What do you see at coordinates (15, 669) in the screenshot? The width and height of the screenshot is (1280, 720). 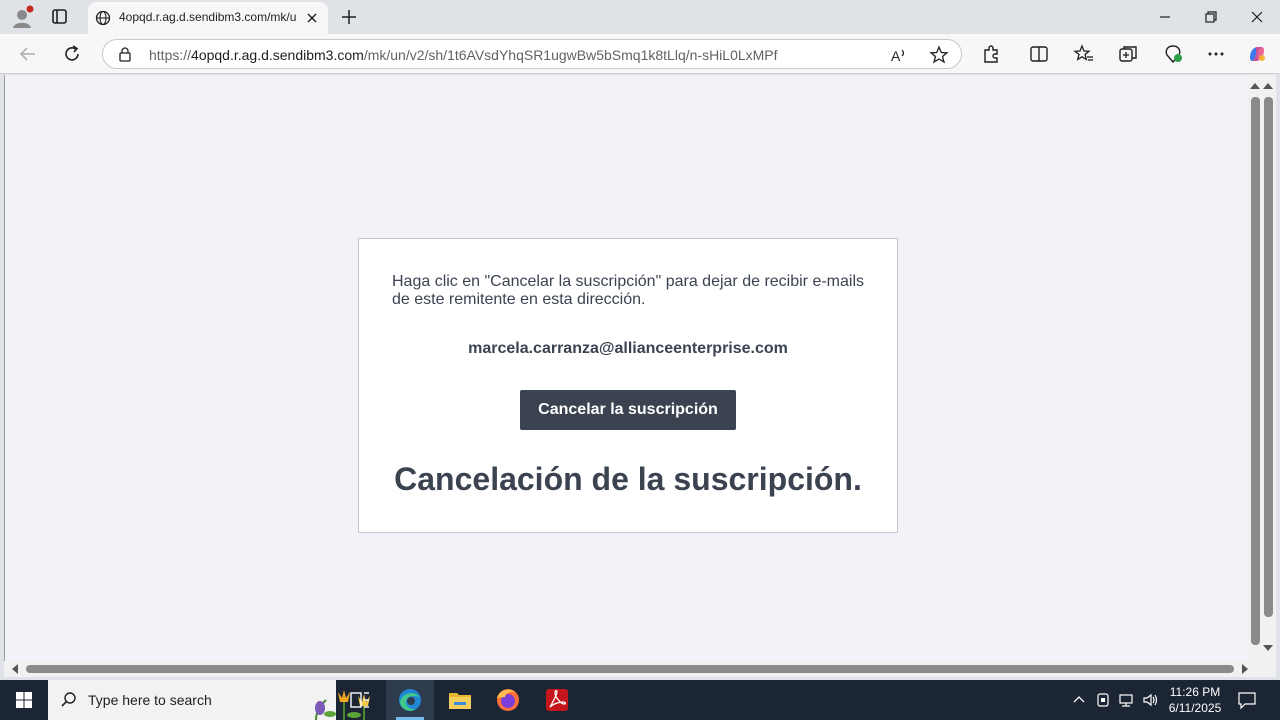 I see `scroll-left-arrow-icon` at bounding box center [15, 669].